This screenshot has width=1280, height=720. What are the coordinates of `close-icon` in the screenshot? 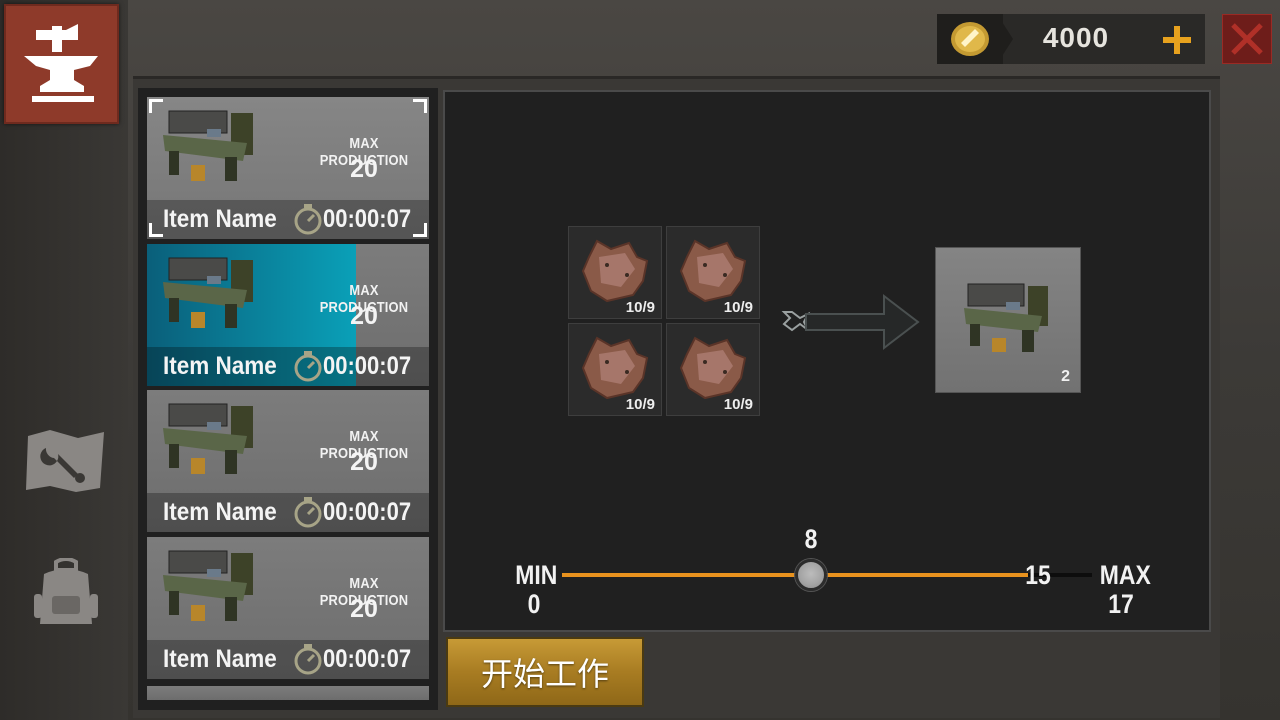 It's located at (1247, 39).